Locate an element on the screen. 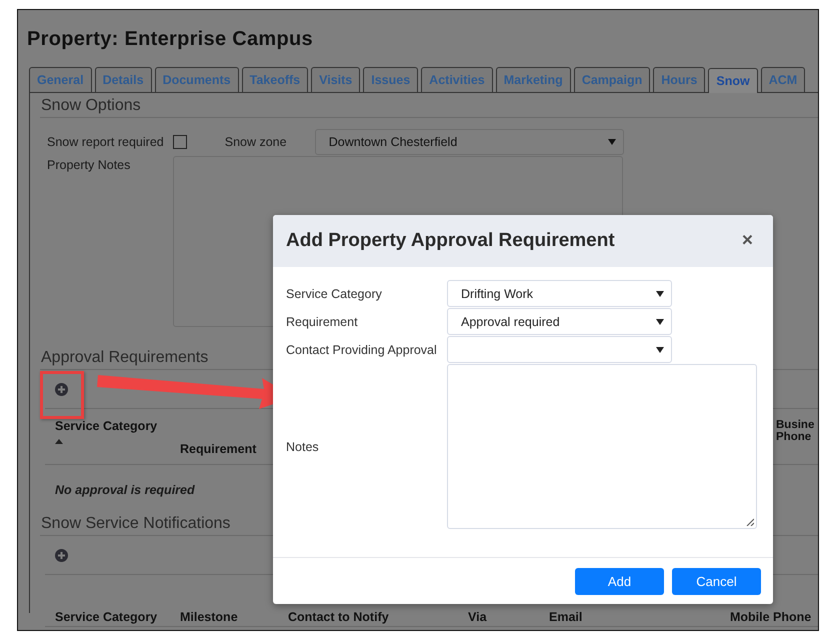 Image resolution: width=820 pixels, height=633 pixels. dialog-button: Cancel is located at coordinates (716, 581).